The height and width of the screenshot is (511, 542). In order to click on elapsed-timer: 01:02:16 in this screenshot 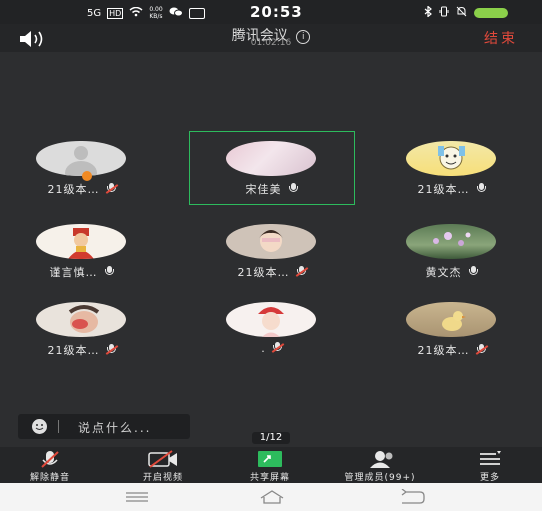, I will do `click(271, 43)`.